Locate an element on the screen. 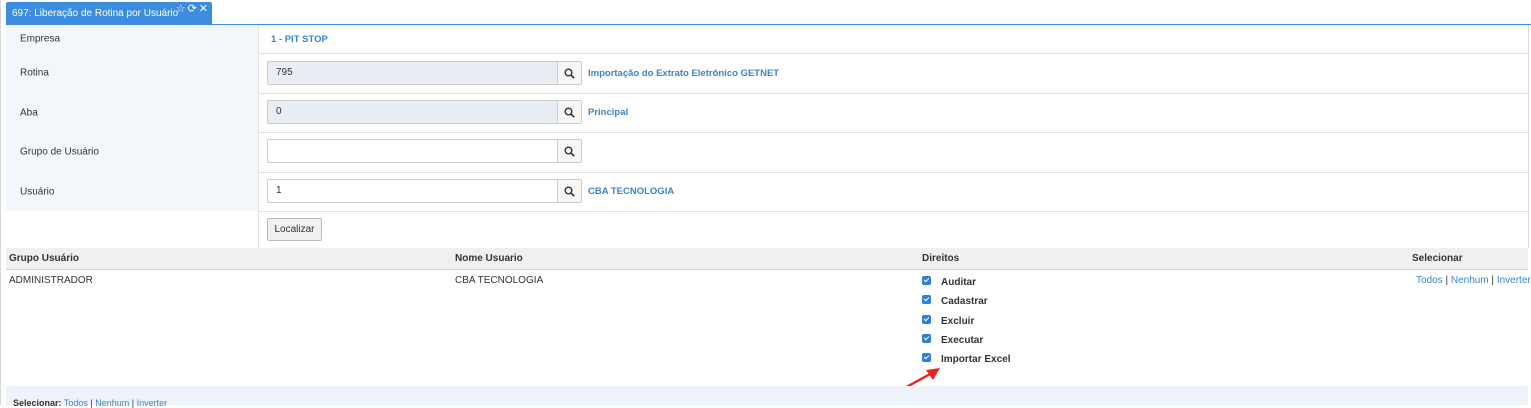  checkbox-cadastrar is located at coordinates (926, 299).